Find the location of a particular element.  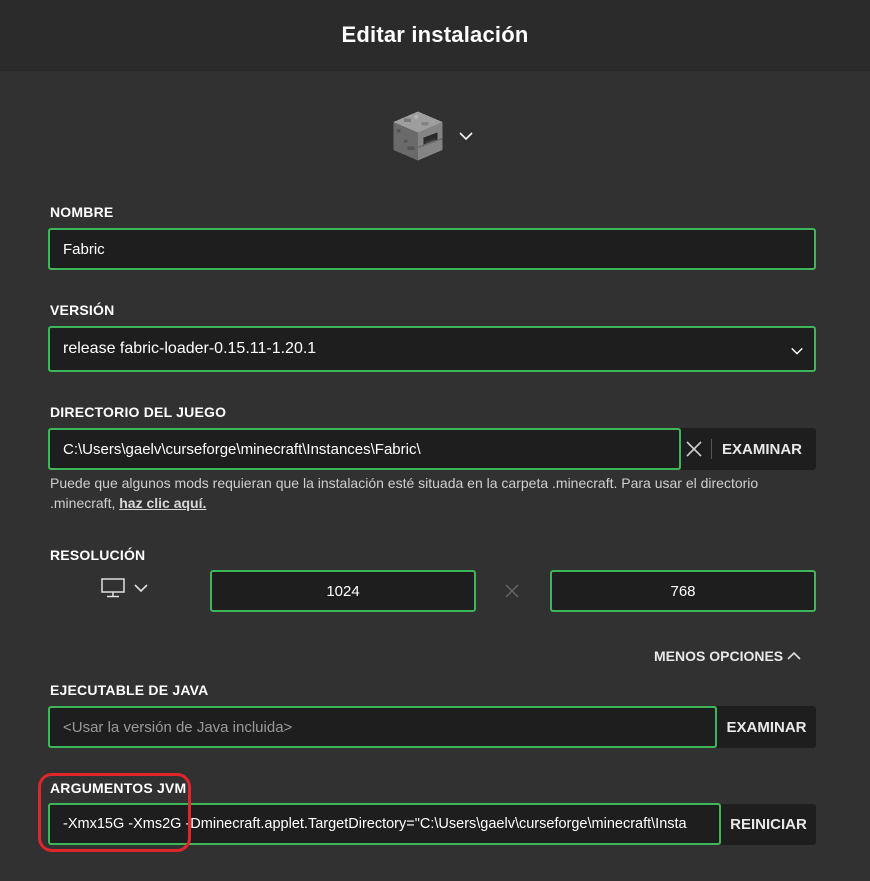

reset-label: REINICIAR is located at coordinates (768, 824).